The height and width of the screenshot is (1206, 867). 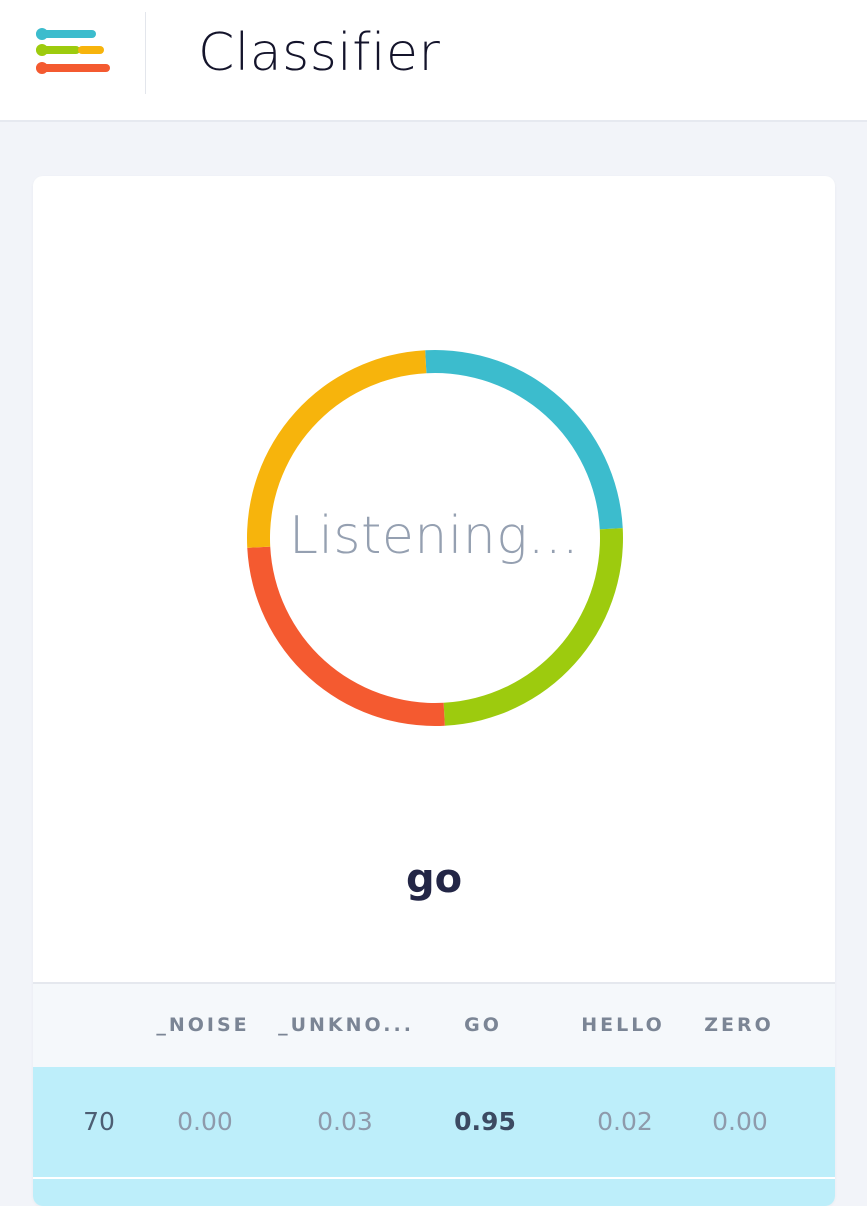 What do you see at coordinates (623, 1025) in the screenshot?
I see `column-header-hello: HELLO` at bounding box center [623, 1025].